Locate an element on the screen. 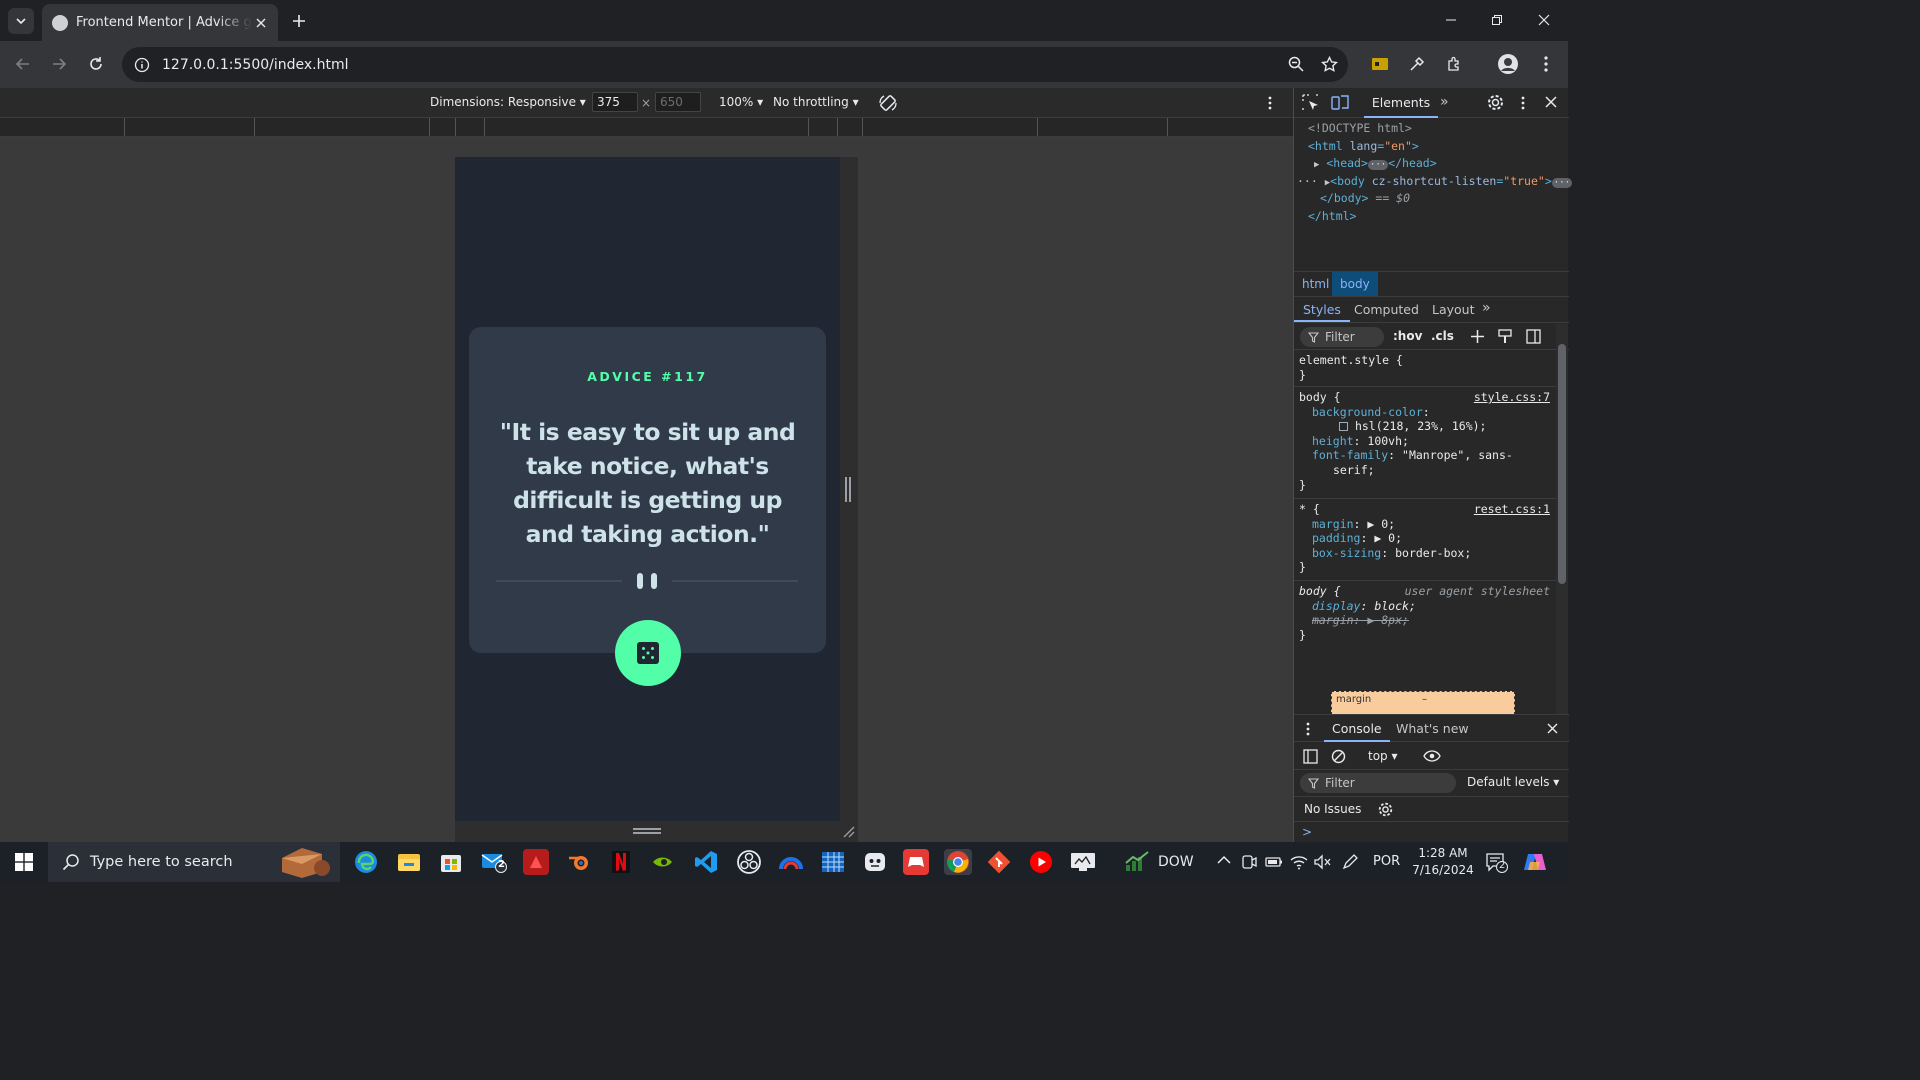 This screenshot has height=1080, width=1920. log-levels-dropdown: Default levels ▾ is located at coordinates (1513, 782).